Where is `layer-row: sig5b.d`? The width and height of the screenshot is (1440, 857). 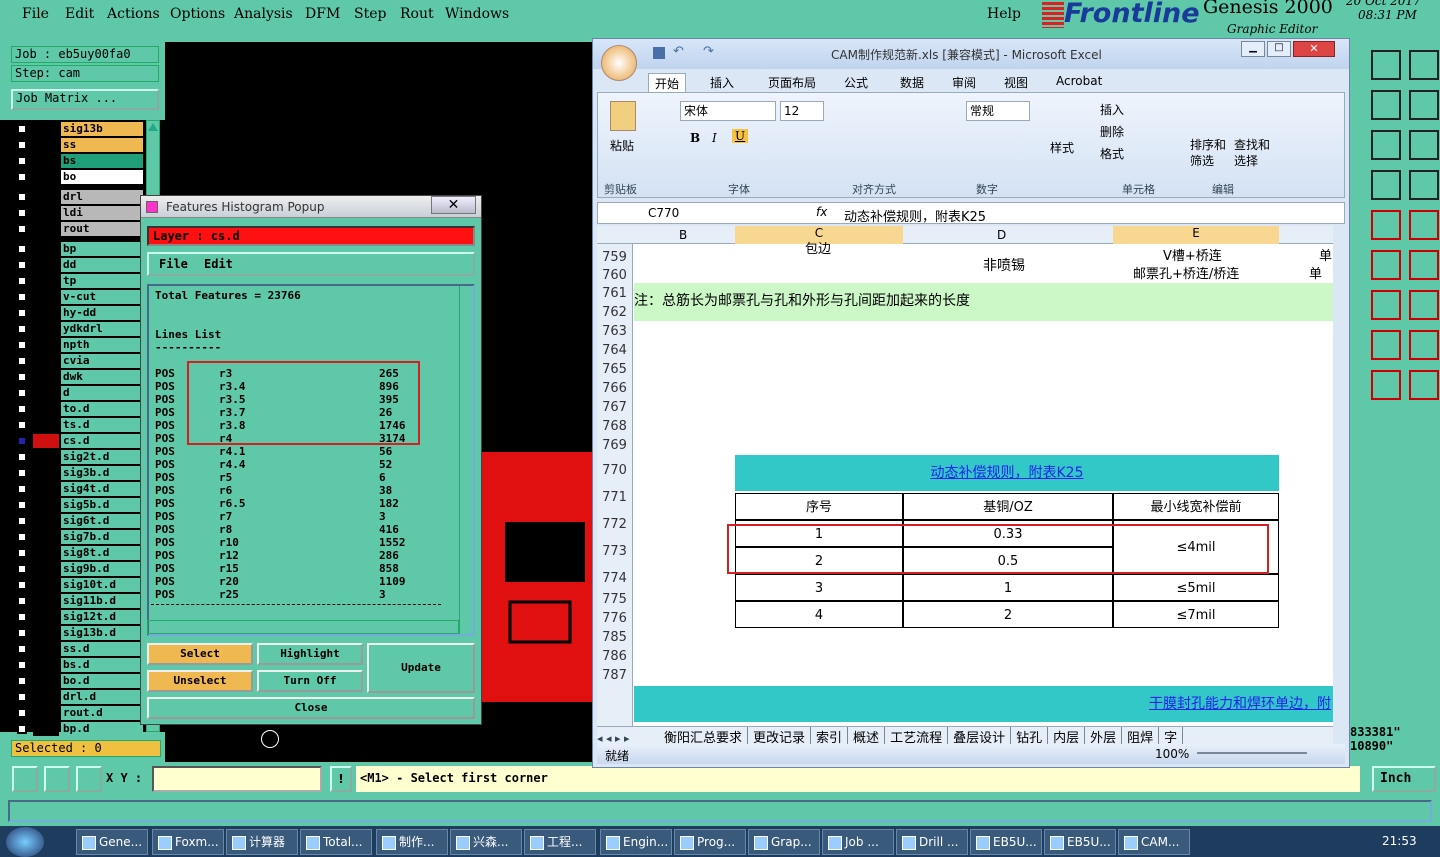 layer-row: sig5b.d is located at coordinates (78, 505).